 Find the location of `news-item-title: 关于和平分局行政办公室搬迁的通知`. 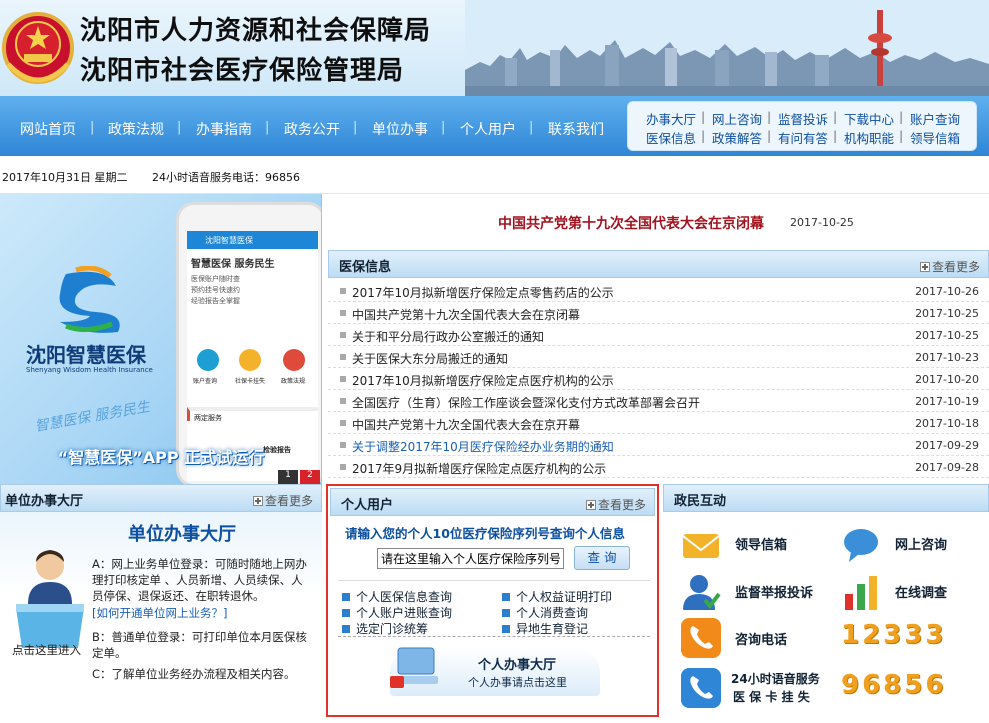

news-item-title: 关于和平分局行政办公室搬迁的通知 is located at coordinates (448, 336).